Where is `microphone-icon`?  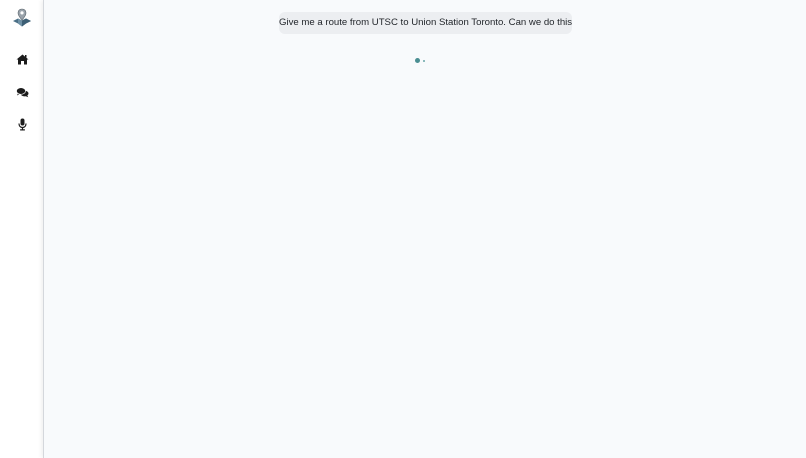 microphone-icon is located at coordinates (22, 124).